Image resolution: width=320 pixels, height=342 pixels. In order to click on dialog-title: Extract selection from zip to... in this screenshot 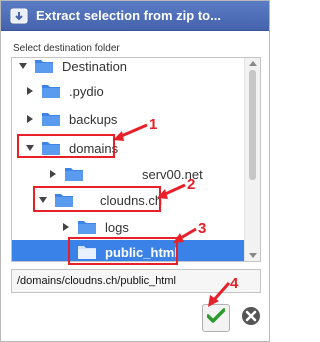, I will do `click(128, 15)`.